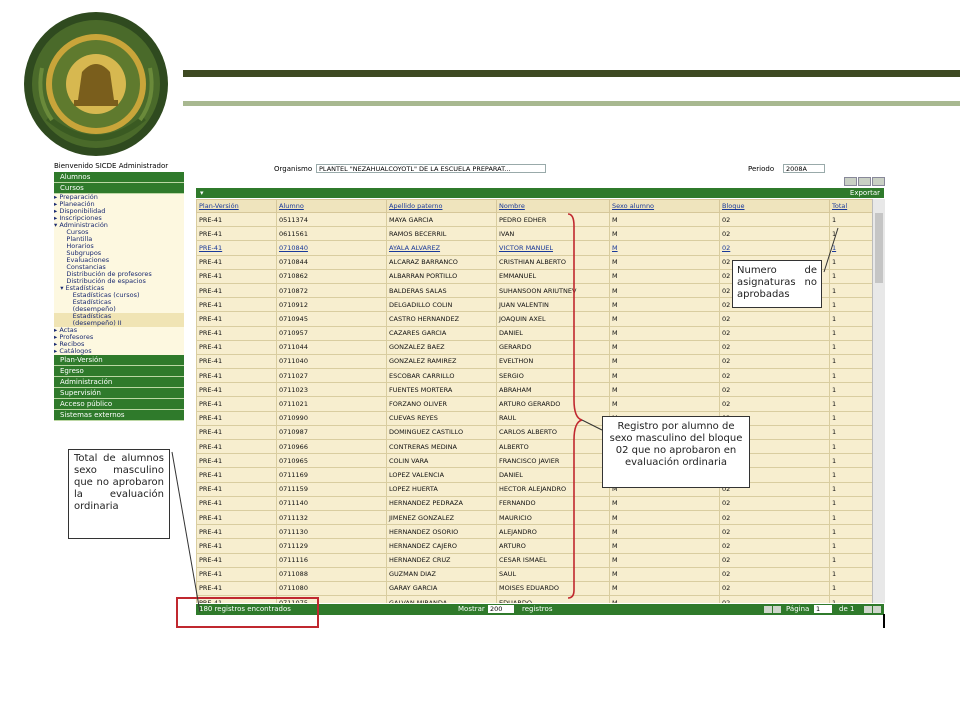  Describe the element at coordinates (823, 609) in the screenshot. I see `page-select: 1` at that location.